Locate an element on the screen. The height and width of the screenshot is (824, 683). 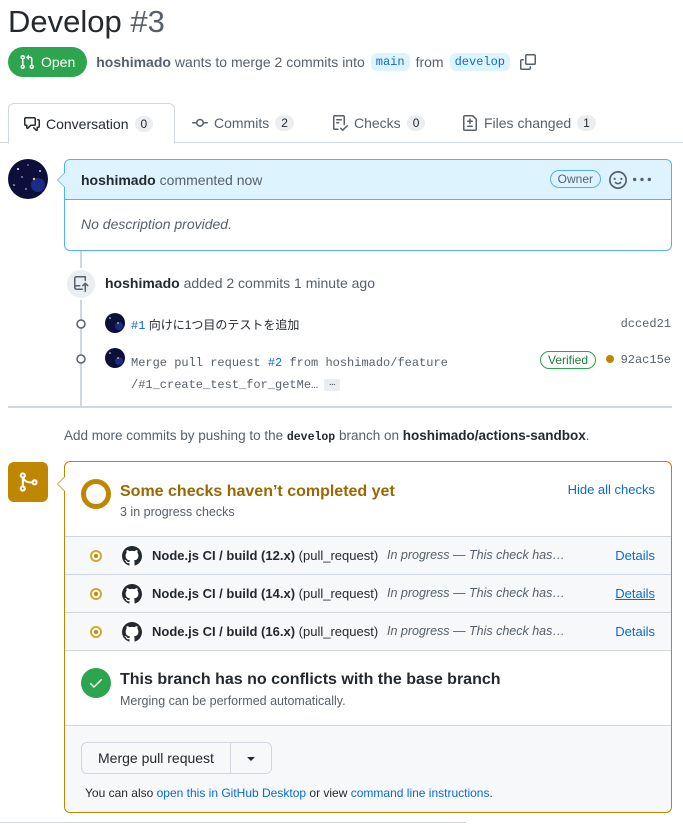
tab-checks-label: Checks is located at coordinates (377, 123).